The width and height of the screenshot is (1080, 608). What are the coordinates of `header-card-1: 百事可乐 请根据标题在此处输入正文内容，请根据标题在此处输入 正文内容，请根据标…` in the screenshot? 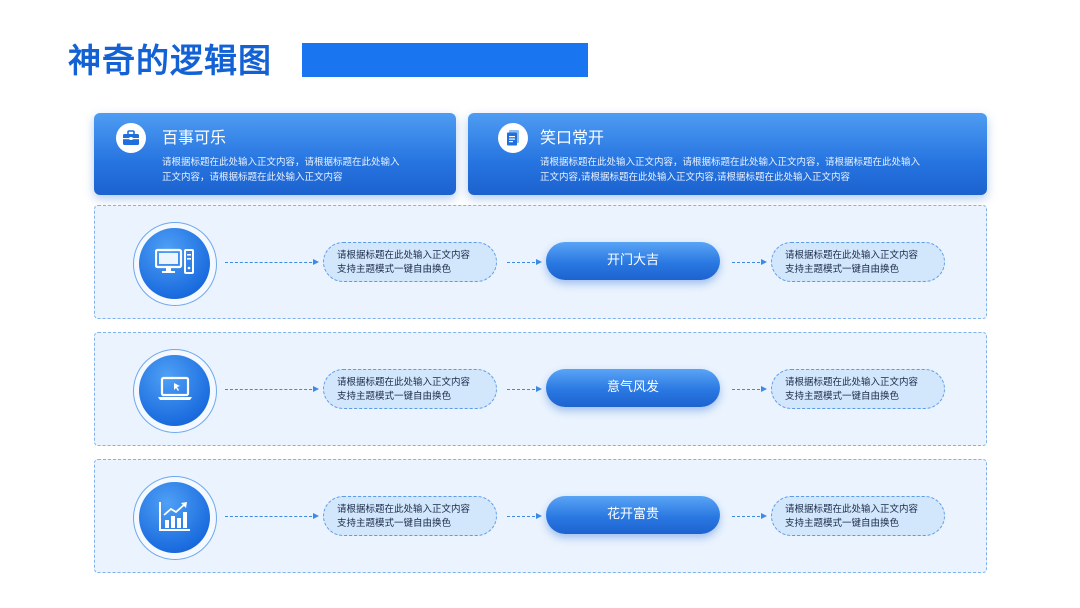 It's located at (275, 154).